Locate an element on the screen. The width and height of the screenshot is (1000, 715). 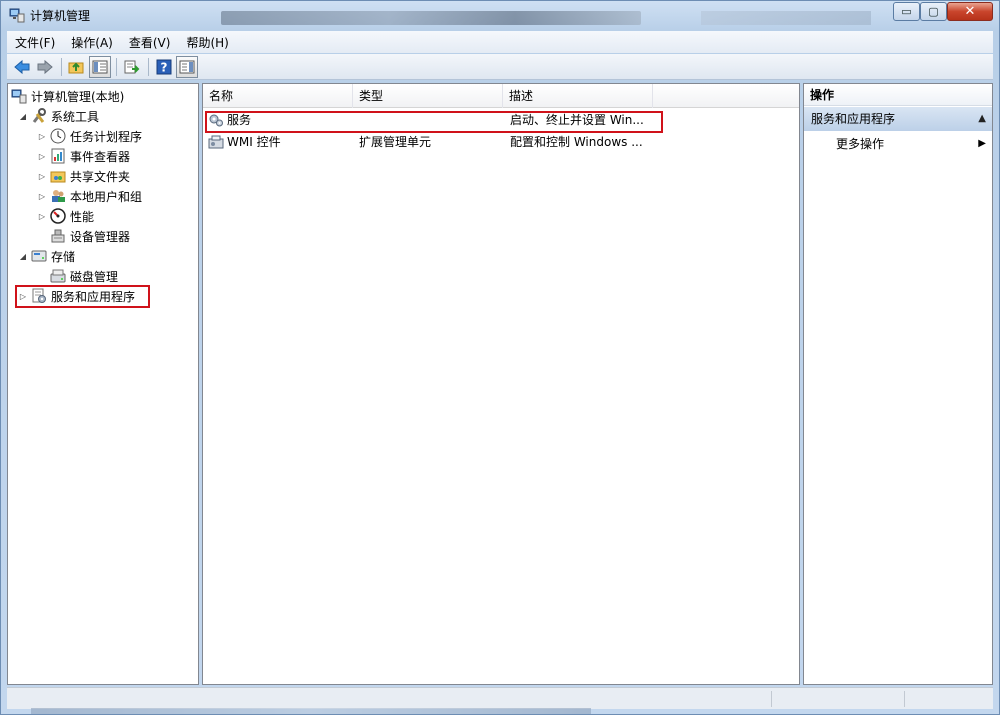
more-actions-label: 更多操作 is located at coordinates (860, 144).